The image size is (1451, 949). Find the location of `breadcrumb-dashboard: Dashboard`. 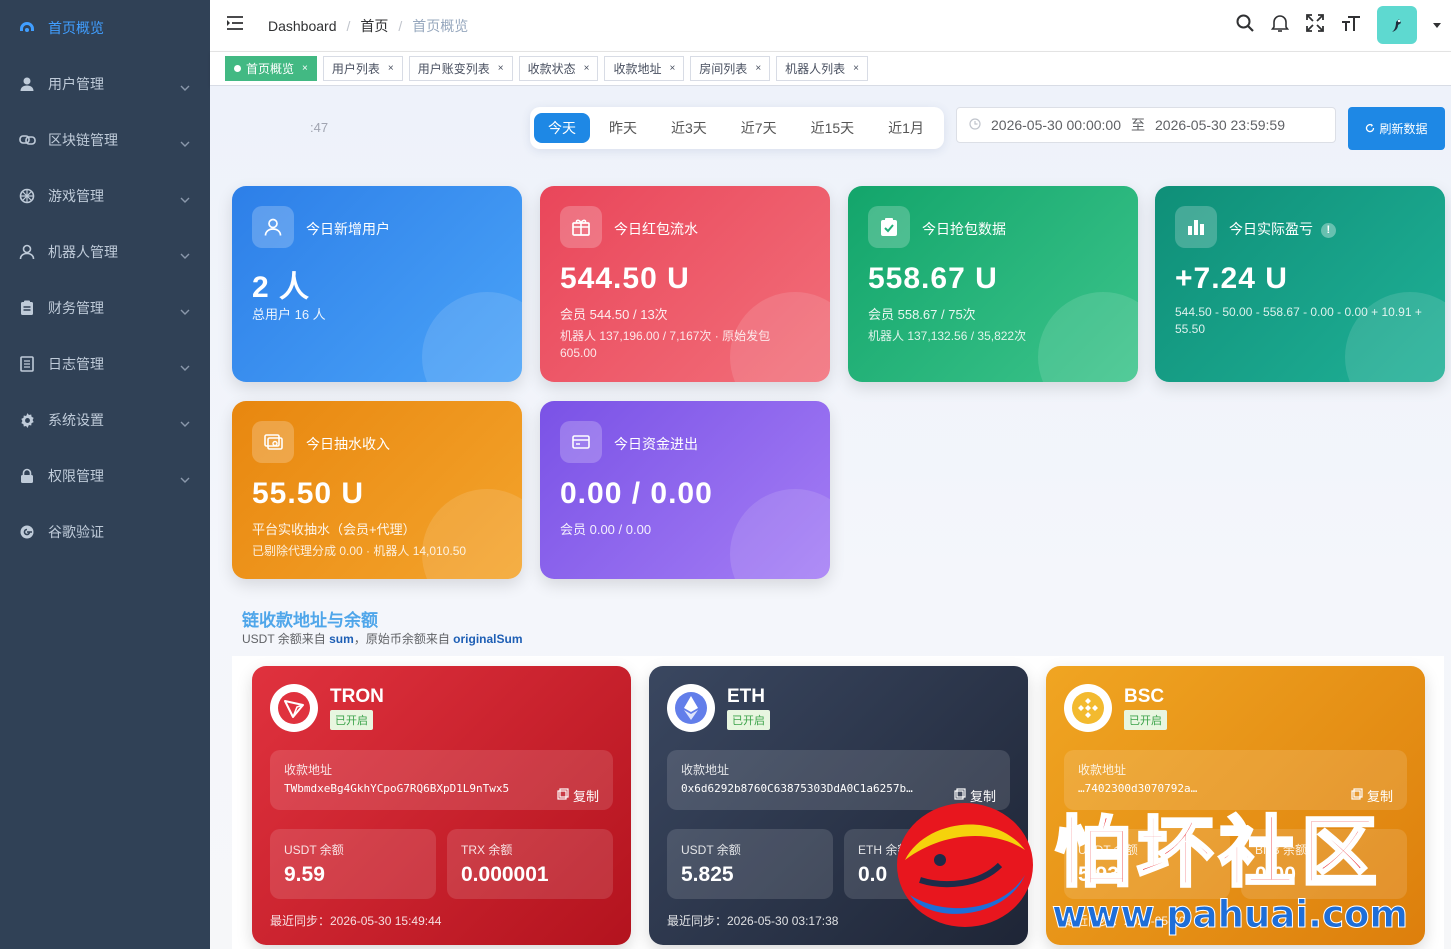

breadcrumb-dashboard: Dashboard is located at coordinates (302, 26).